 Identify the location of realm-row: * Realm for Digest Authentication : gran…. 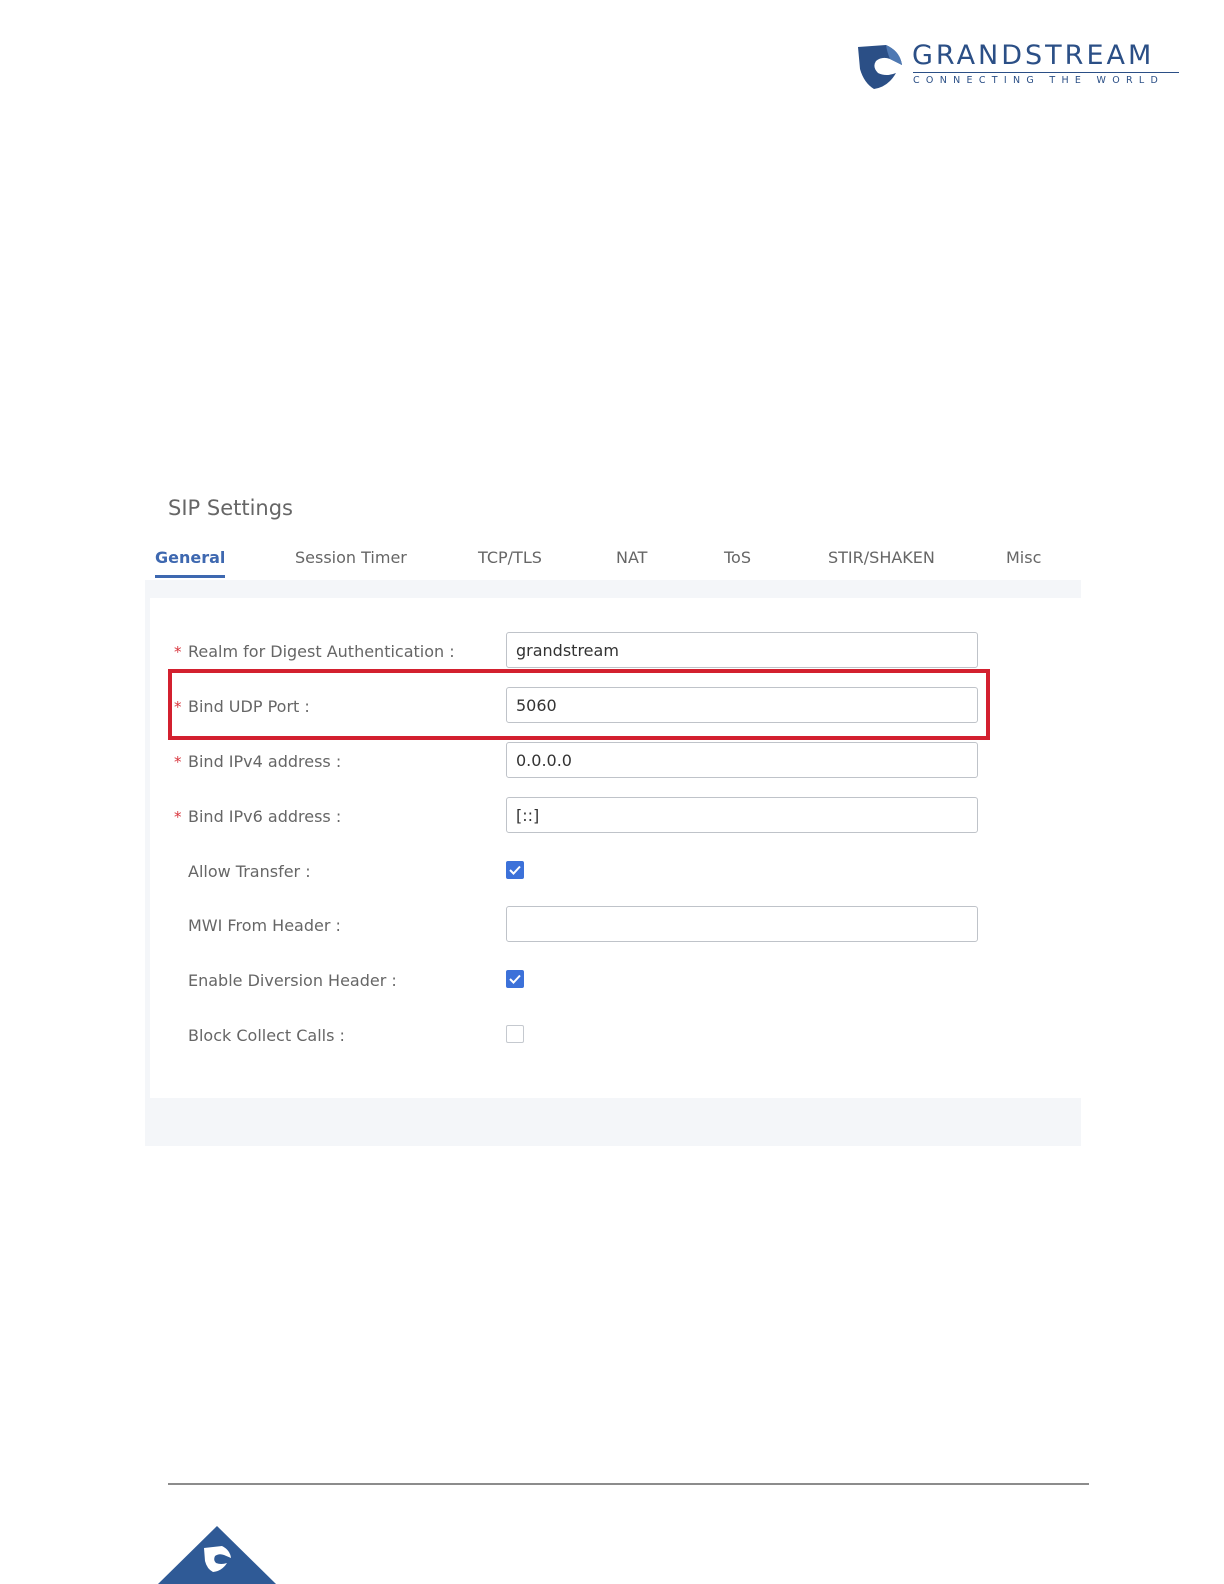
(615, 652).